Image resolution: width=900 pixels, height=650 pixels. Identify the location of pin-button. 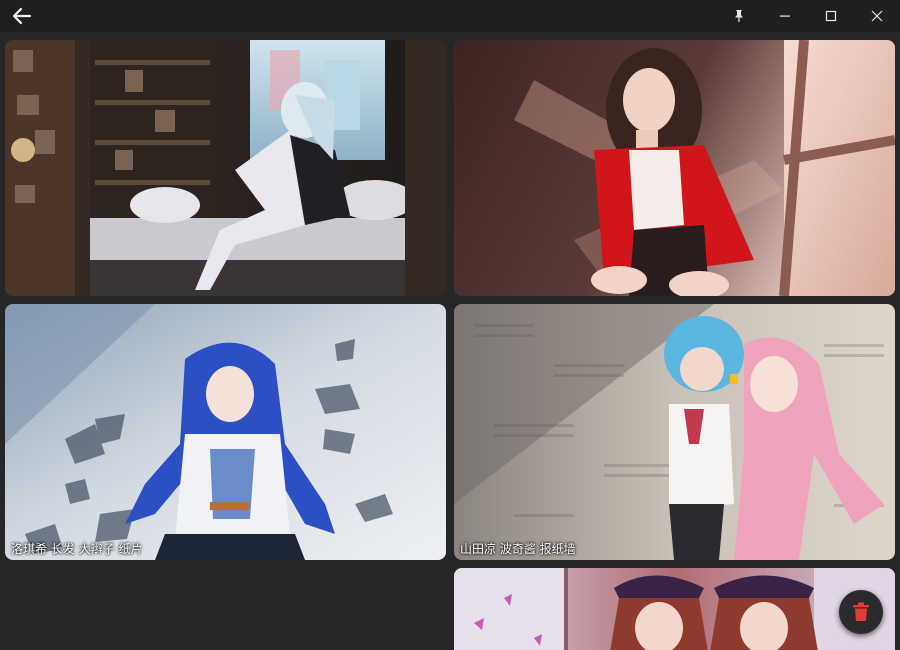
(739, 16).